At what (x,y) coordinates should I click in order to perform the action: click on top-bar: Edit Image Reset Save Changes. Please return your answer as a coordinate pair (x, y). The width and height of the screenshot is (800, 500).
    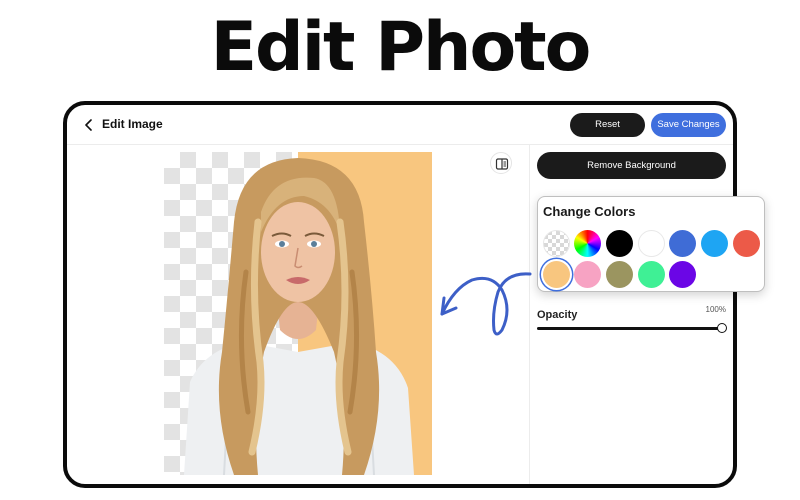
    Looking at the image, I should click on (400, 125).